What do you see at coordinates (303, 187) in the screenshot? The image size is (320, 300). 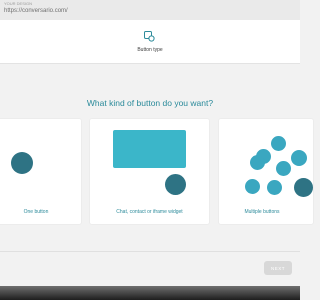 I see `bubble-icon-dark` at bounding box center [303, 187].